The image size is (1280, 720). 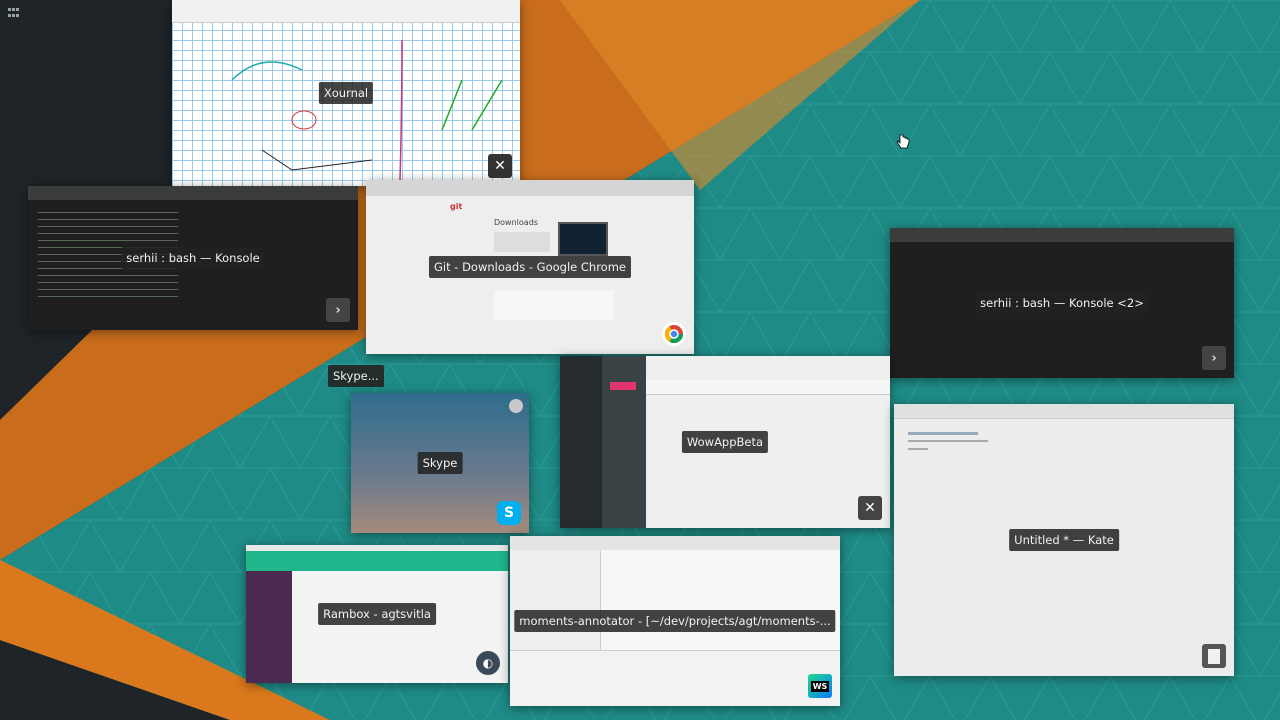 I want to click on window-wowappbeta: WowAppBeta ✕, so click(x=725, y=442).